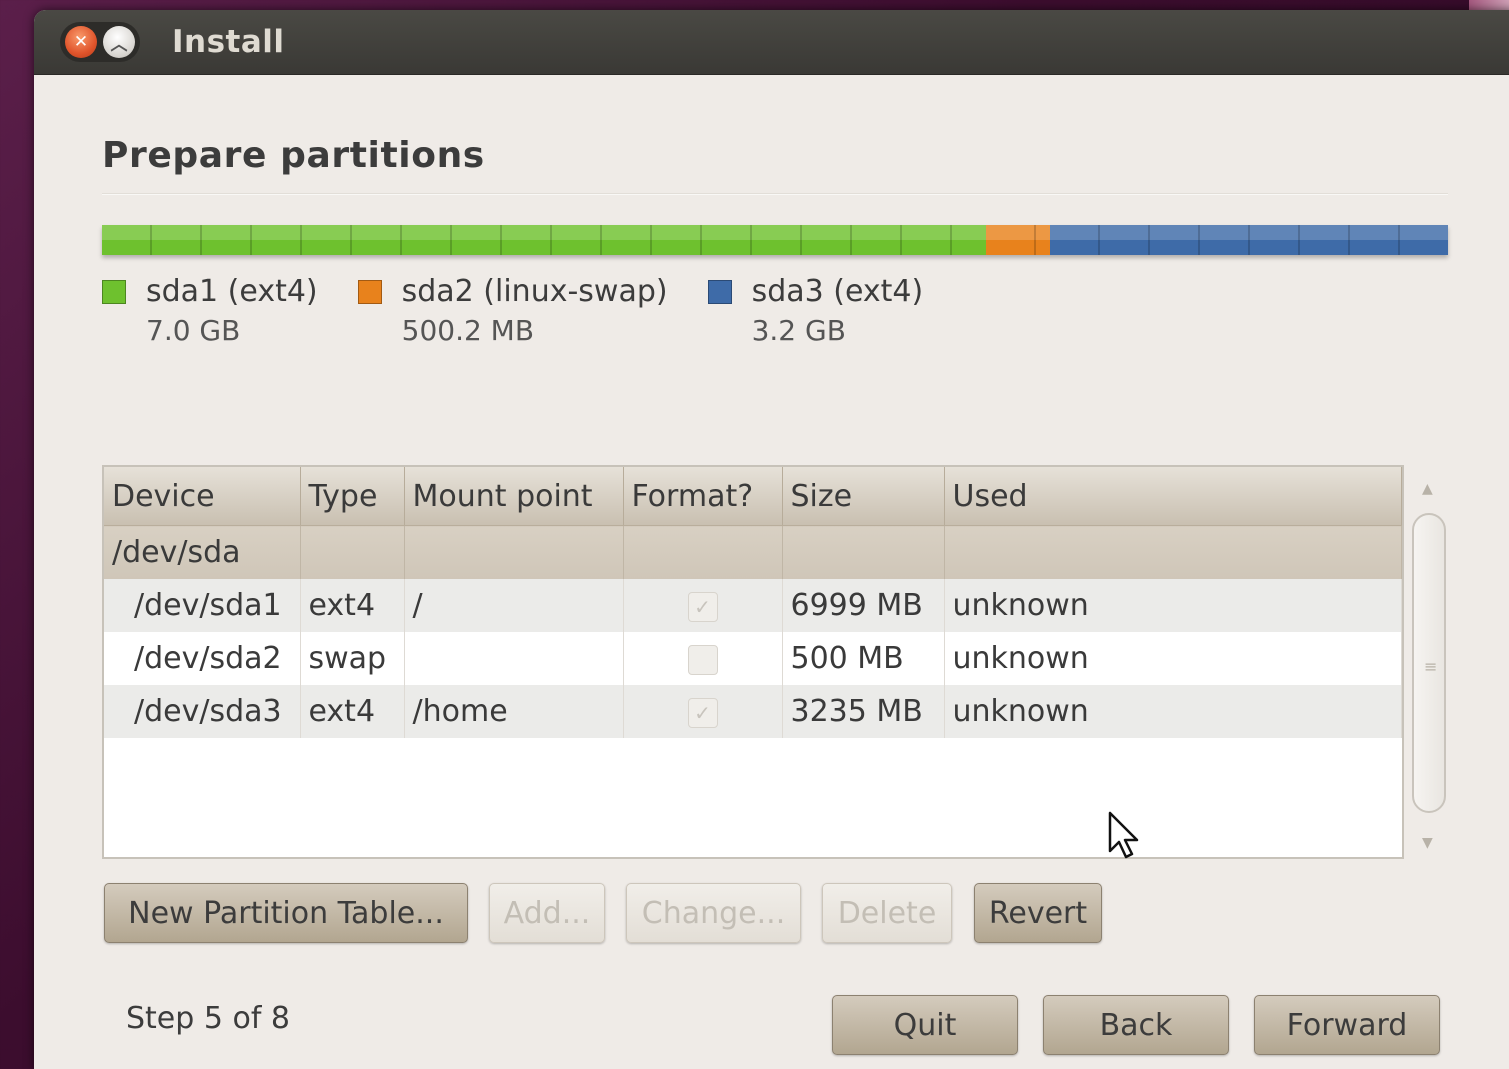 The height and width of the screenshot is (1069, 1509). Describe the element at coordinates (81, 42) in the screenshot. I see `close-icon: ✕` at that location.